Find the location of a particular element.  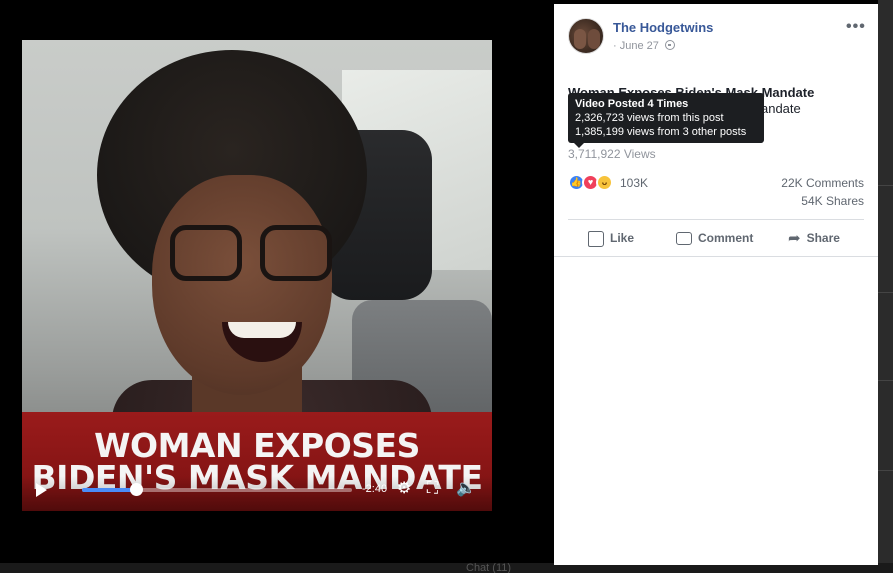

video-controls is located at coordinates (257, 493).